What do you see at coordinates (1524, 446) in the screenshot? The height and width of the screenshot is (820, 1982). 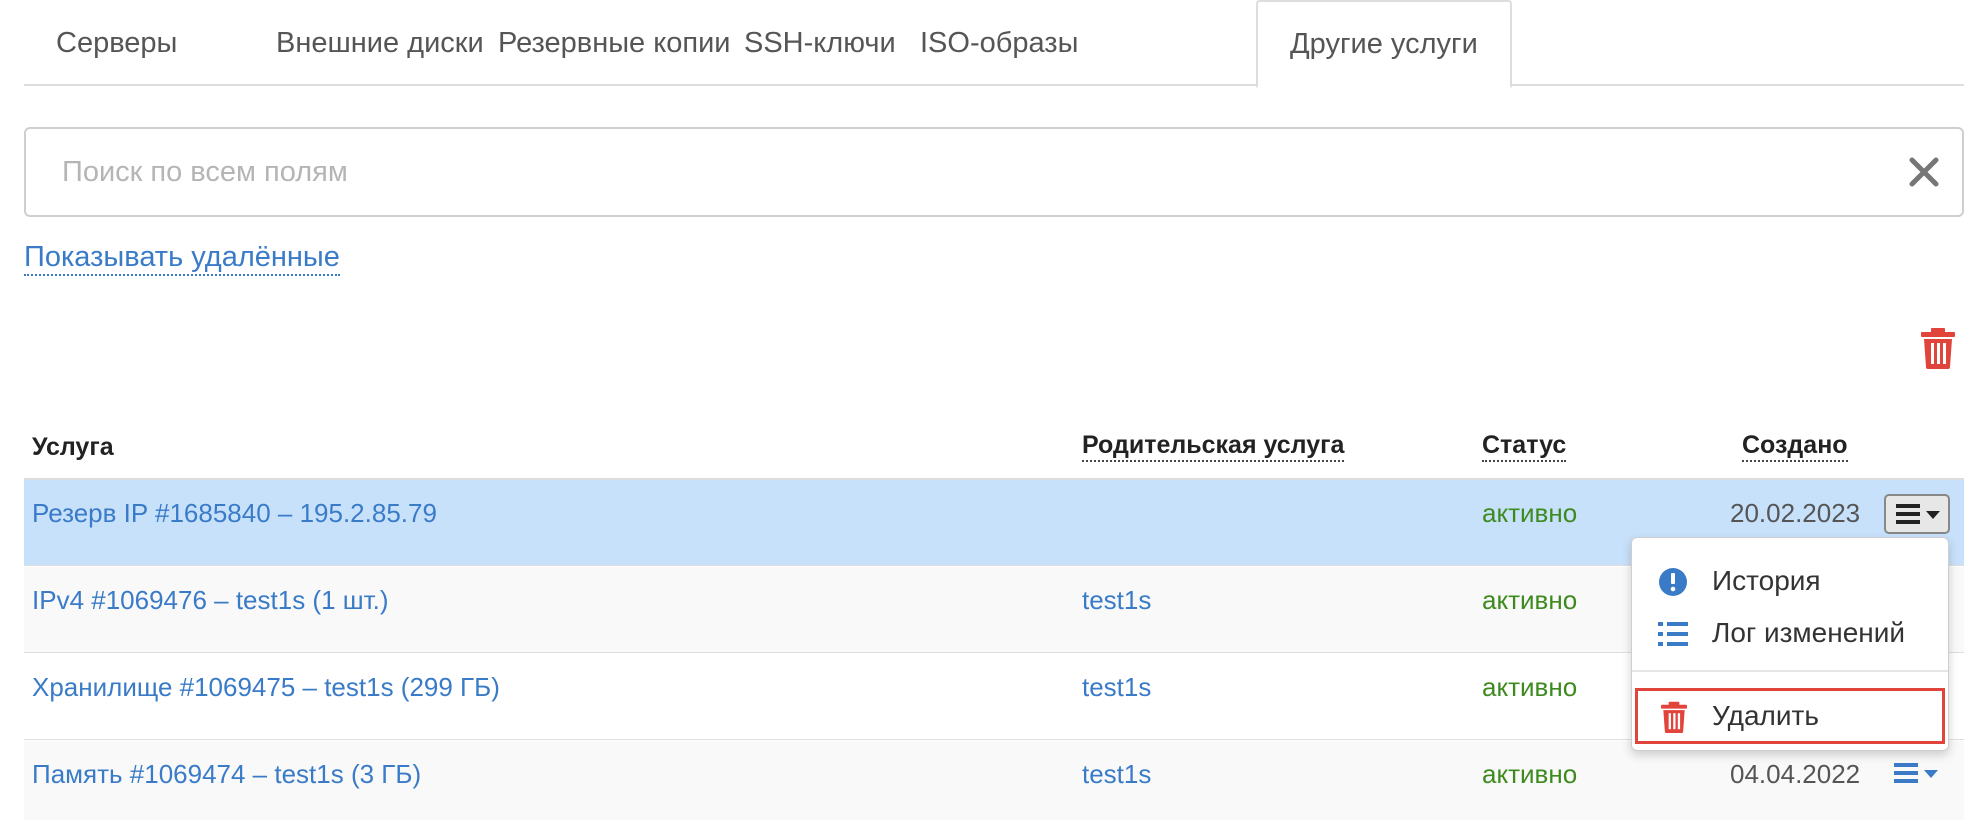 I see `column-header-status: Статус` at bounding box center [1524, 446].